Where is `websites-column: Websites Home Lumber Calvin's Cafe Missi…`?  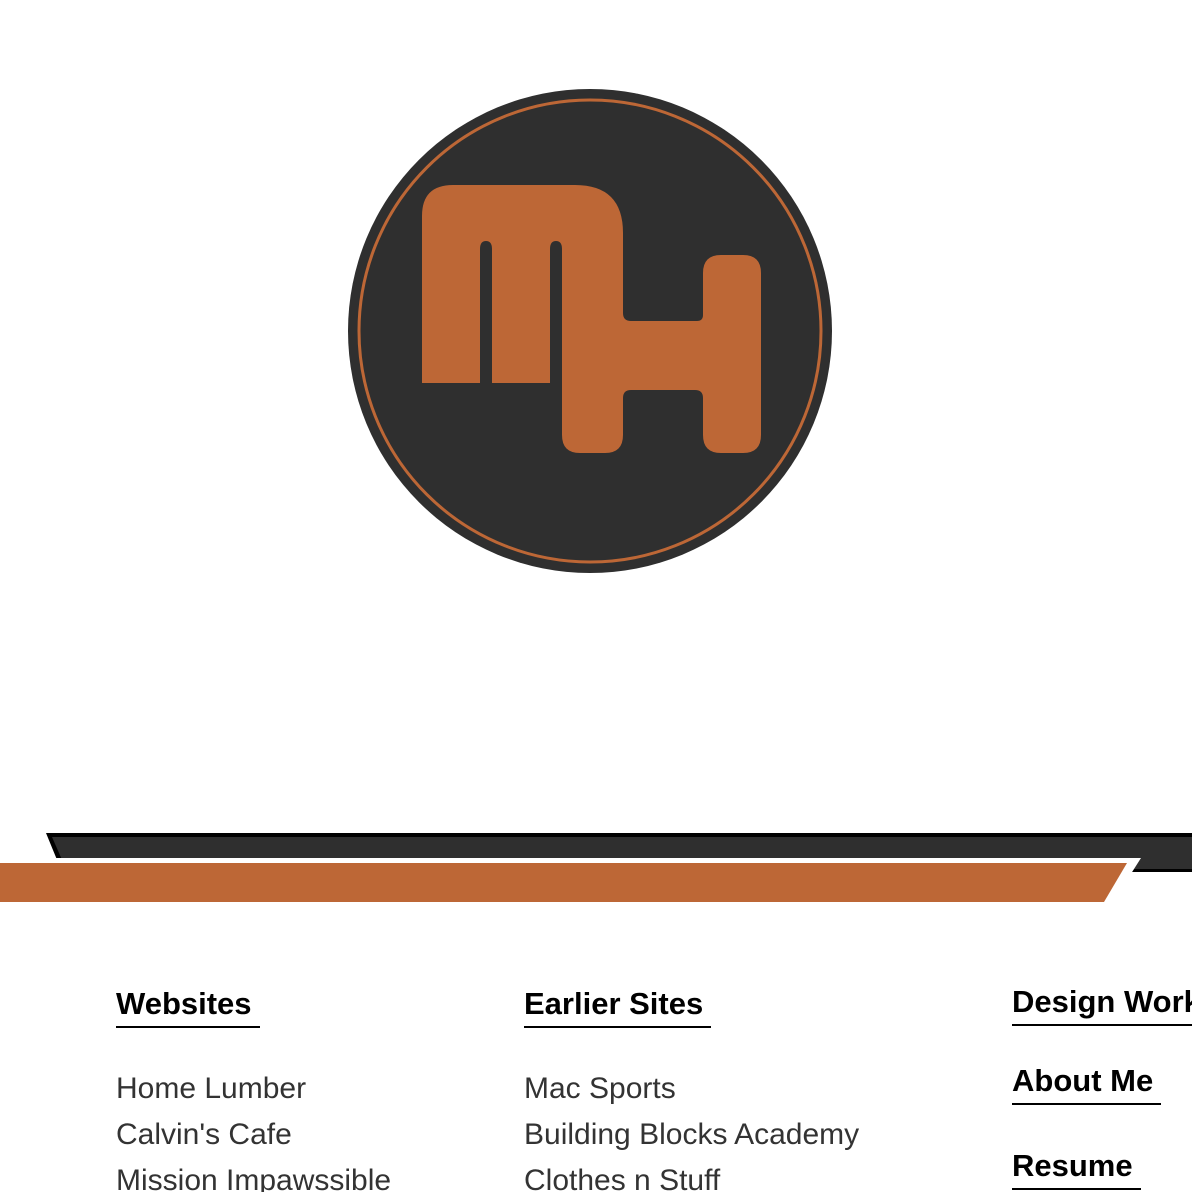 websites-column: Websites Home Lumber Calvin's Cafe Missi… is located at coordinates (253, 1088).